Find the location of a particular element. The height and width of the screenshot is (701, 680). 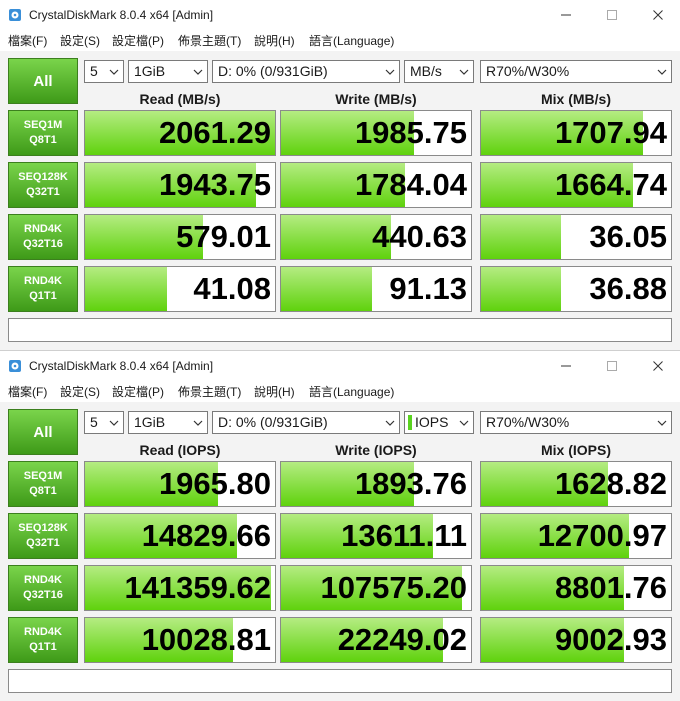

mix-result: 36.88 is located at coordinates (576, 289).